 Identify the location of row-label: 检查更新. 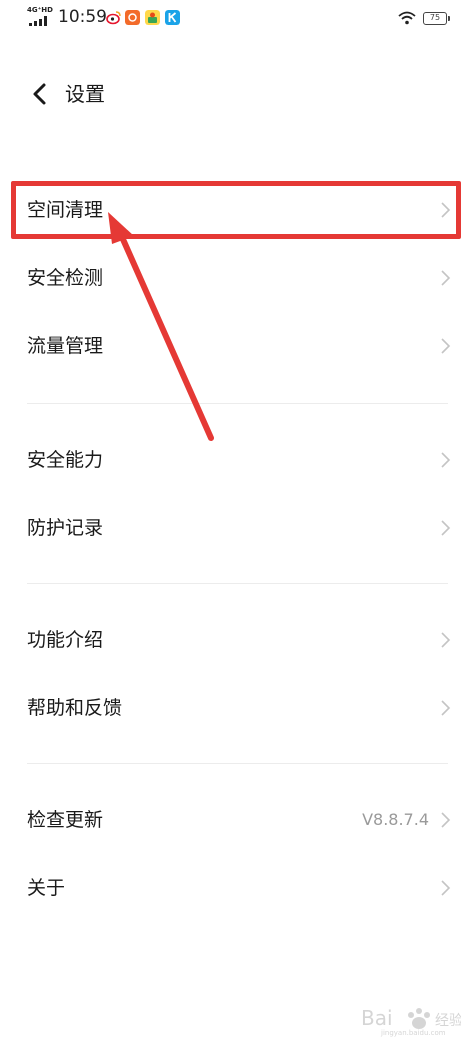
(65, 820).